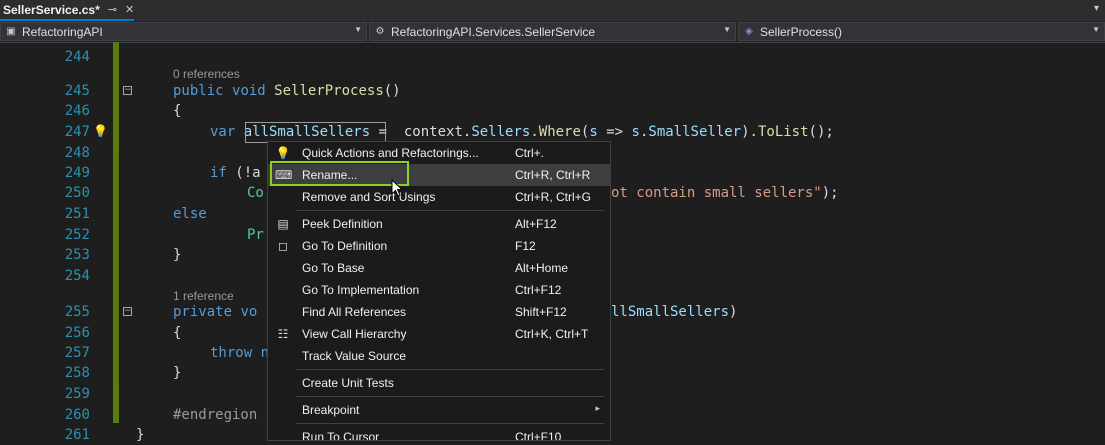 Image resolution: width=1105 pixels, height=445 pixels. I want to click on line-number: 259, so click(77, 394).